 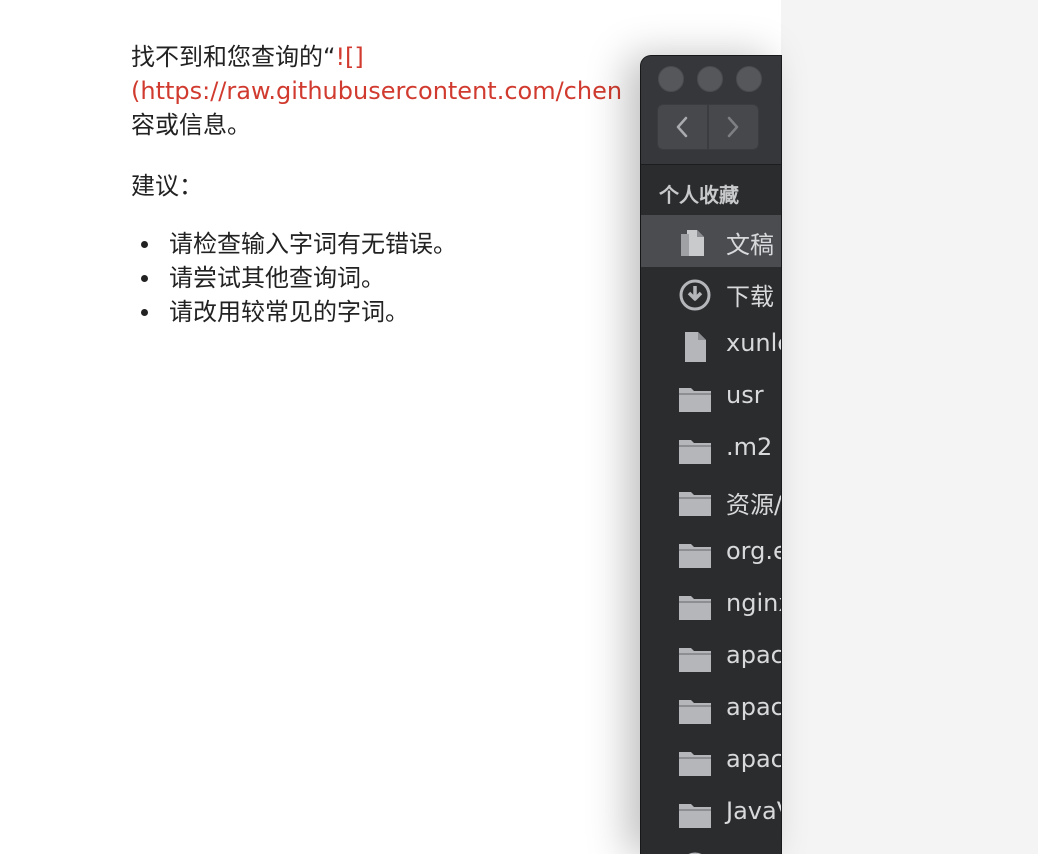 What do you see at coordinates (750, 245) in the screenshot?
I see `sidebar-item-label: 文稿` at bounding box center [750, 245].